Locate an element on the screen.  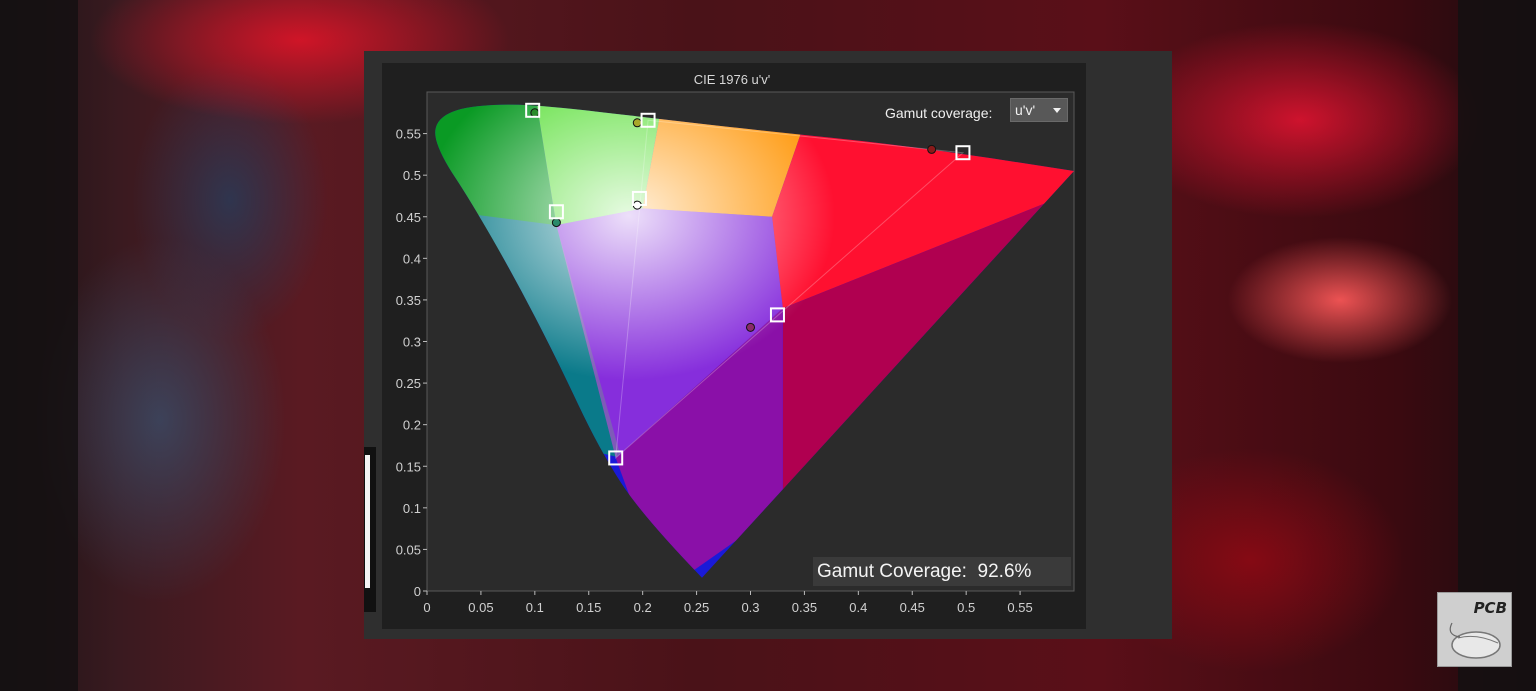
y-tick-label: 0.5 is located at coordinates (412, 175).